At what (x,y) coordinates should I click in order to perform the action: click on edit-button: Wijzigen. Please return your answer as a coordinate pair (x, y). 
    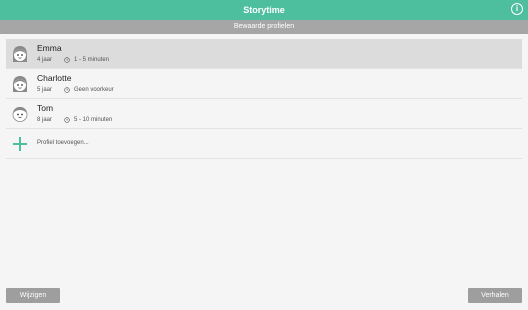
    Looking at the image, I should click on (33, 295).